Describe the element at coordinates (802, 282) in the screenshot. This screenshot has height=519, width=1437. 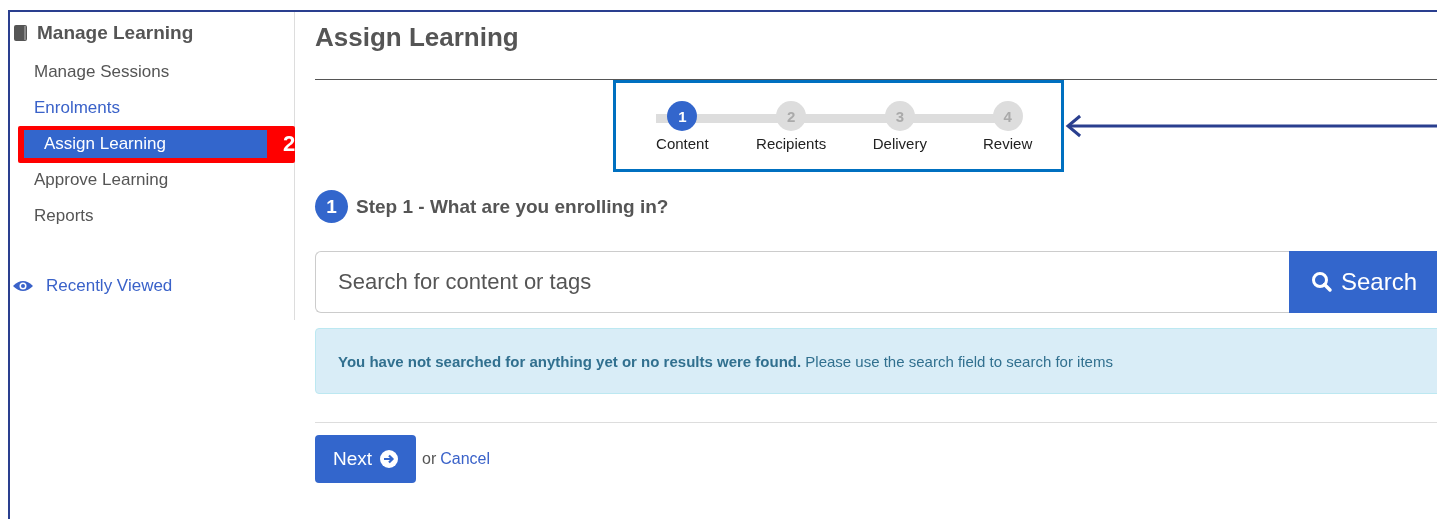
I see `search-field: Search for content or tags` at that location.